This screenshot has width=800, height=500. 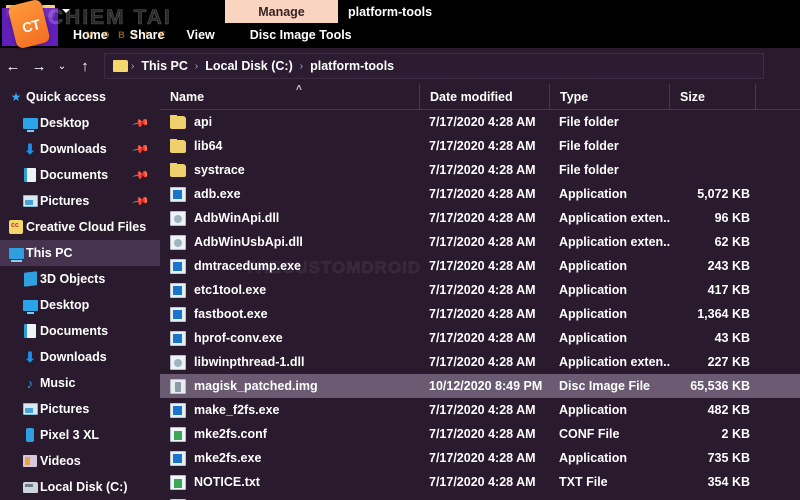 I want to click on file-name-cell: etc1tool.exe, so click(x=290, y=290).